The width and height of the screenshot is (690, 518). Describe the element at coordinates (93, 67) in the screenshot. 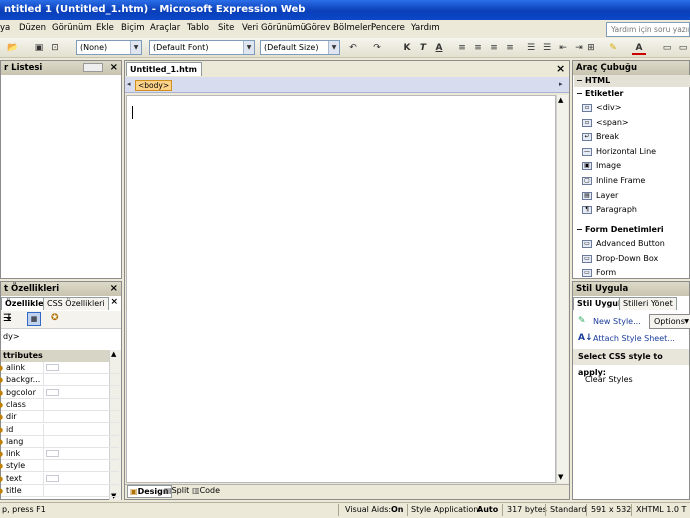

I see `pane-options-icon` at that location.